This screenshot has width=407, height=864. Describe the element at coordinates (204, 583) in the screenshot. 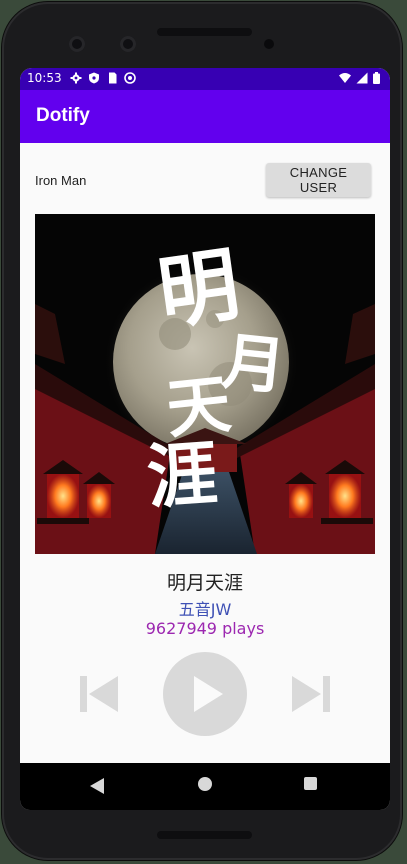

I see `song-title: 明月天涯` at that location.